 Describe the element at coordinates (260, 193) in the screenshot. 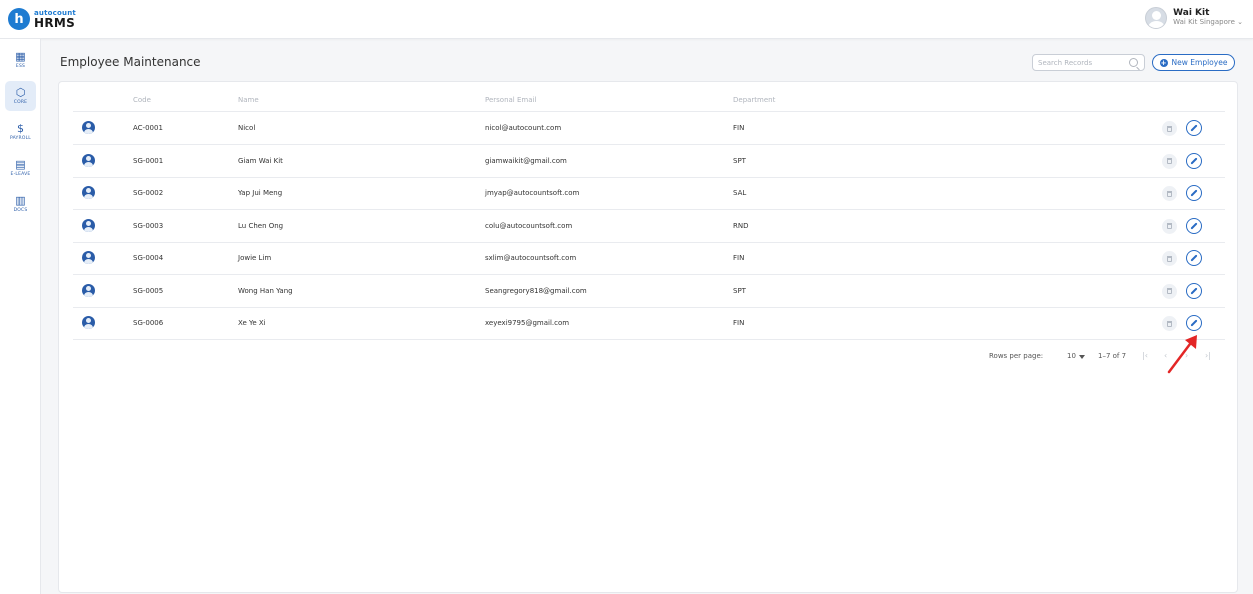

I see `employee-name: Yap Jui Meng` at that location.